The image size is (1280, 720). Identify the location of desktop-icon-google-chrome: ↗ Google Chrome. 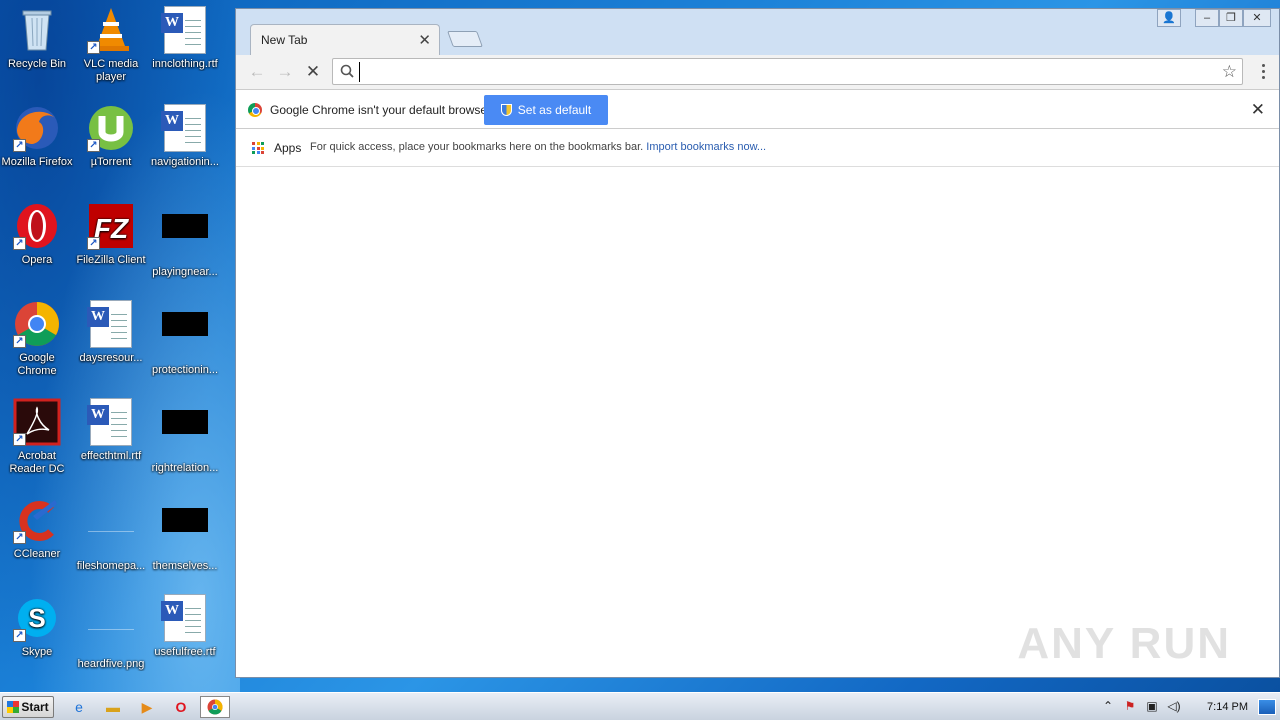
(37, 339).